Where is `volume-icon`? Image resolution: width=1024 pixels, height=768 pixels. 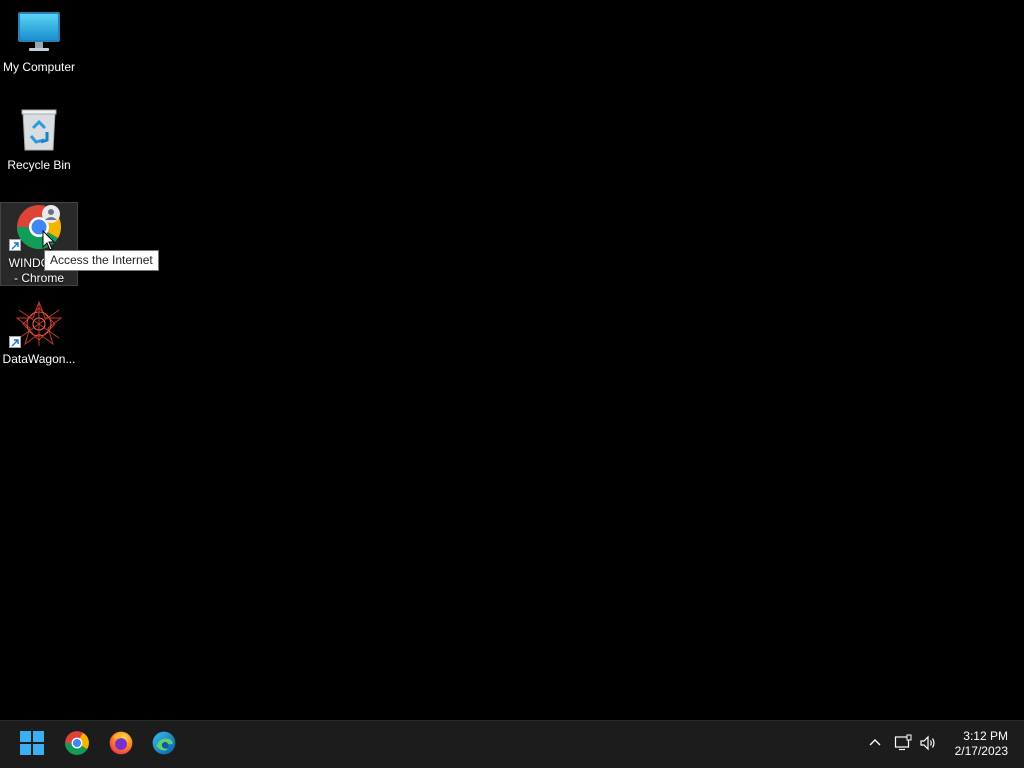 volume-icon is located at coordinates (928, 745).